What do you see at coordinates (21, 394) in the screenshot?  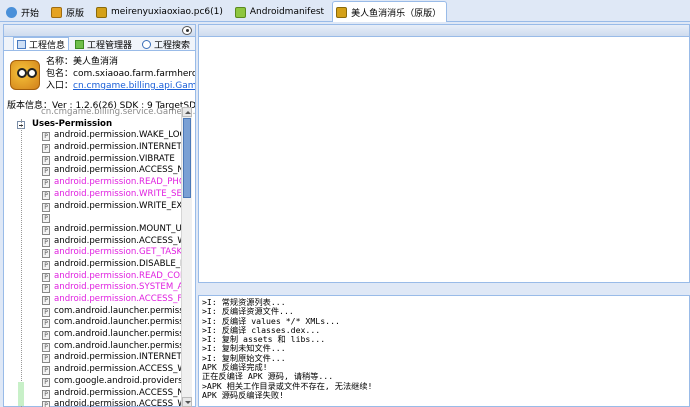 I see `change-marker` at bounding box center [21, 394].